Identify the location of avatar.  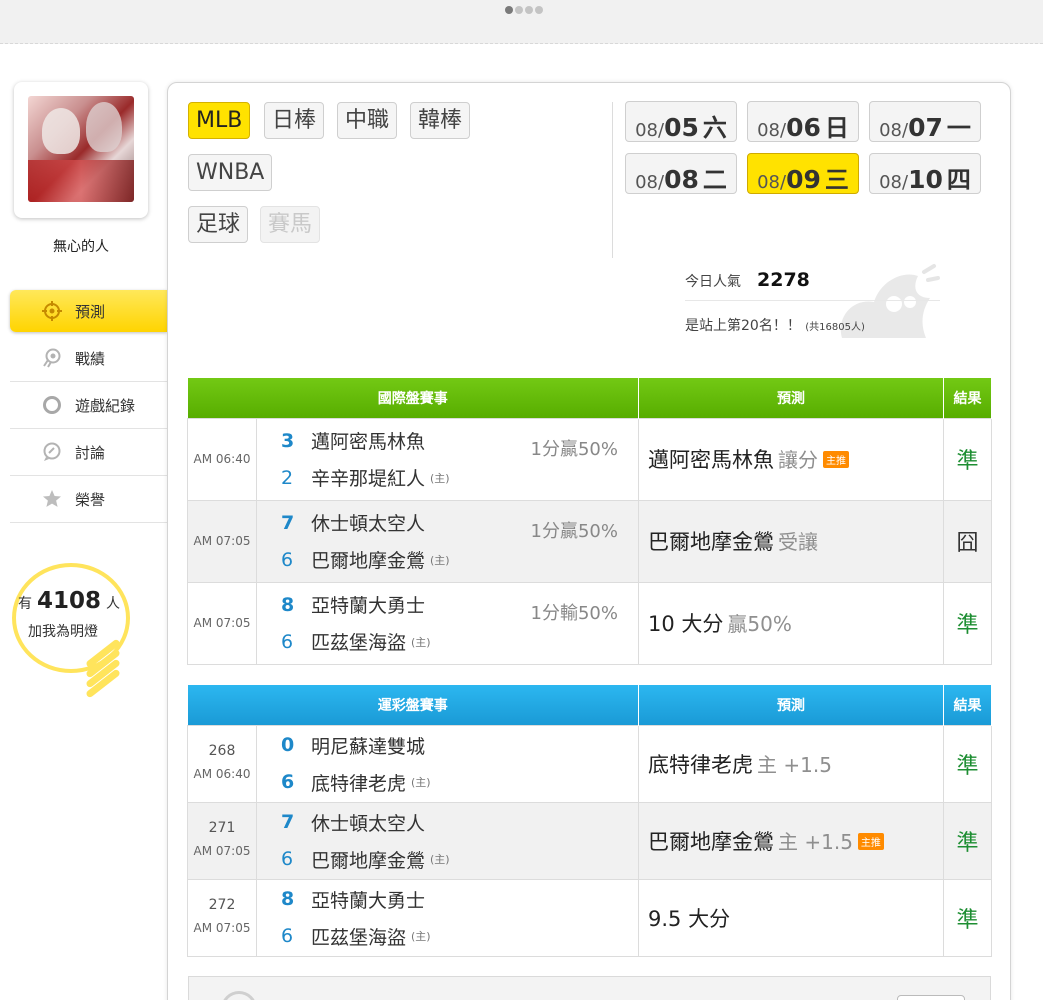
(81, 149).